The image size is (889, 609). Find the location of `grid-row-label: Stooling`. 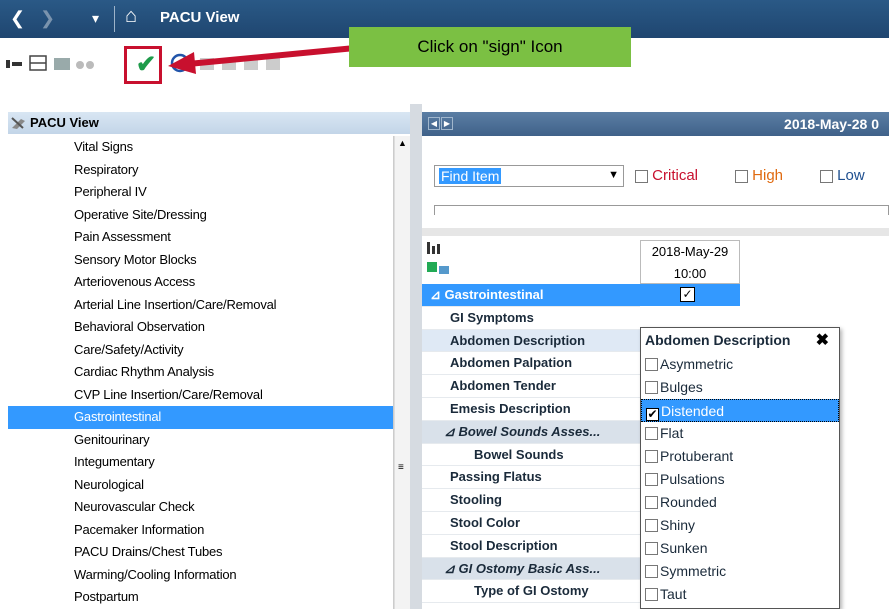

grid-row-label: Stooling is located at coordinates (531, 500).